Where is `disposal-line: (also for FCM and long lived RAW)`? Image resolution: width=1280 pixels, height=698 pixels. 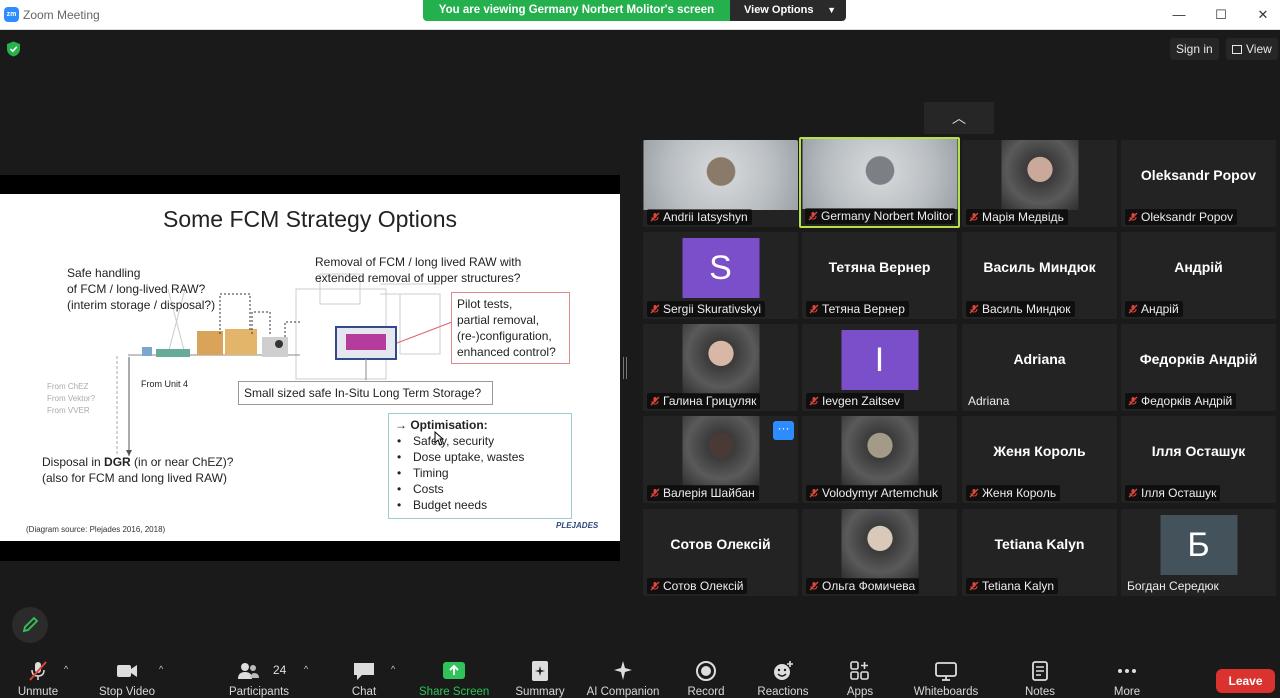
disposal-line: (also for FCM and long lived RAW) is located at coordinates (134, 478).